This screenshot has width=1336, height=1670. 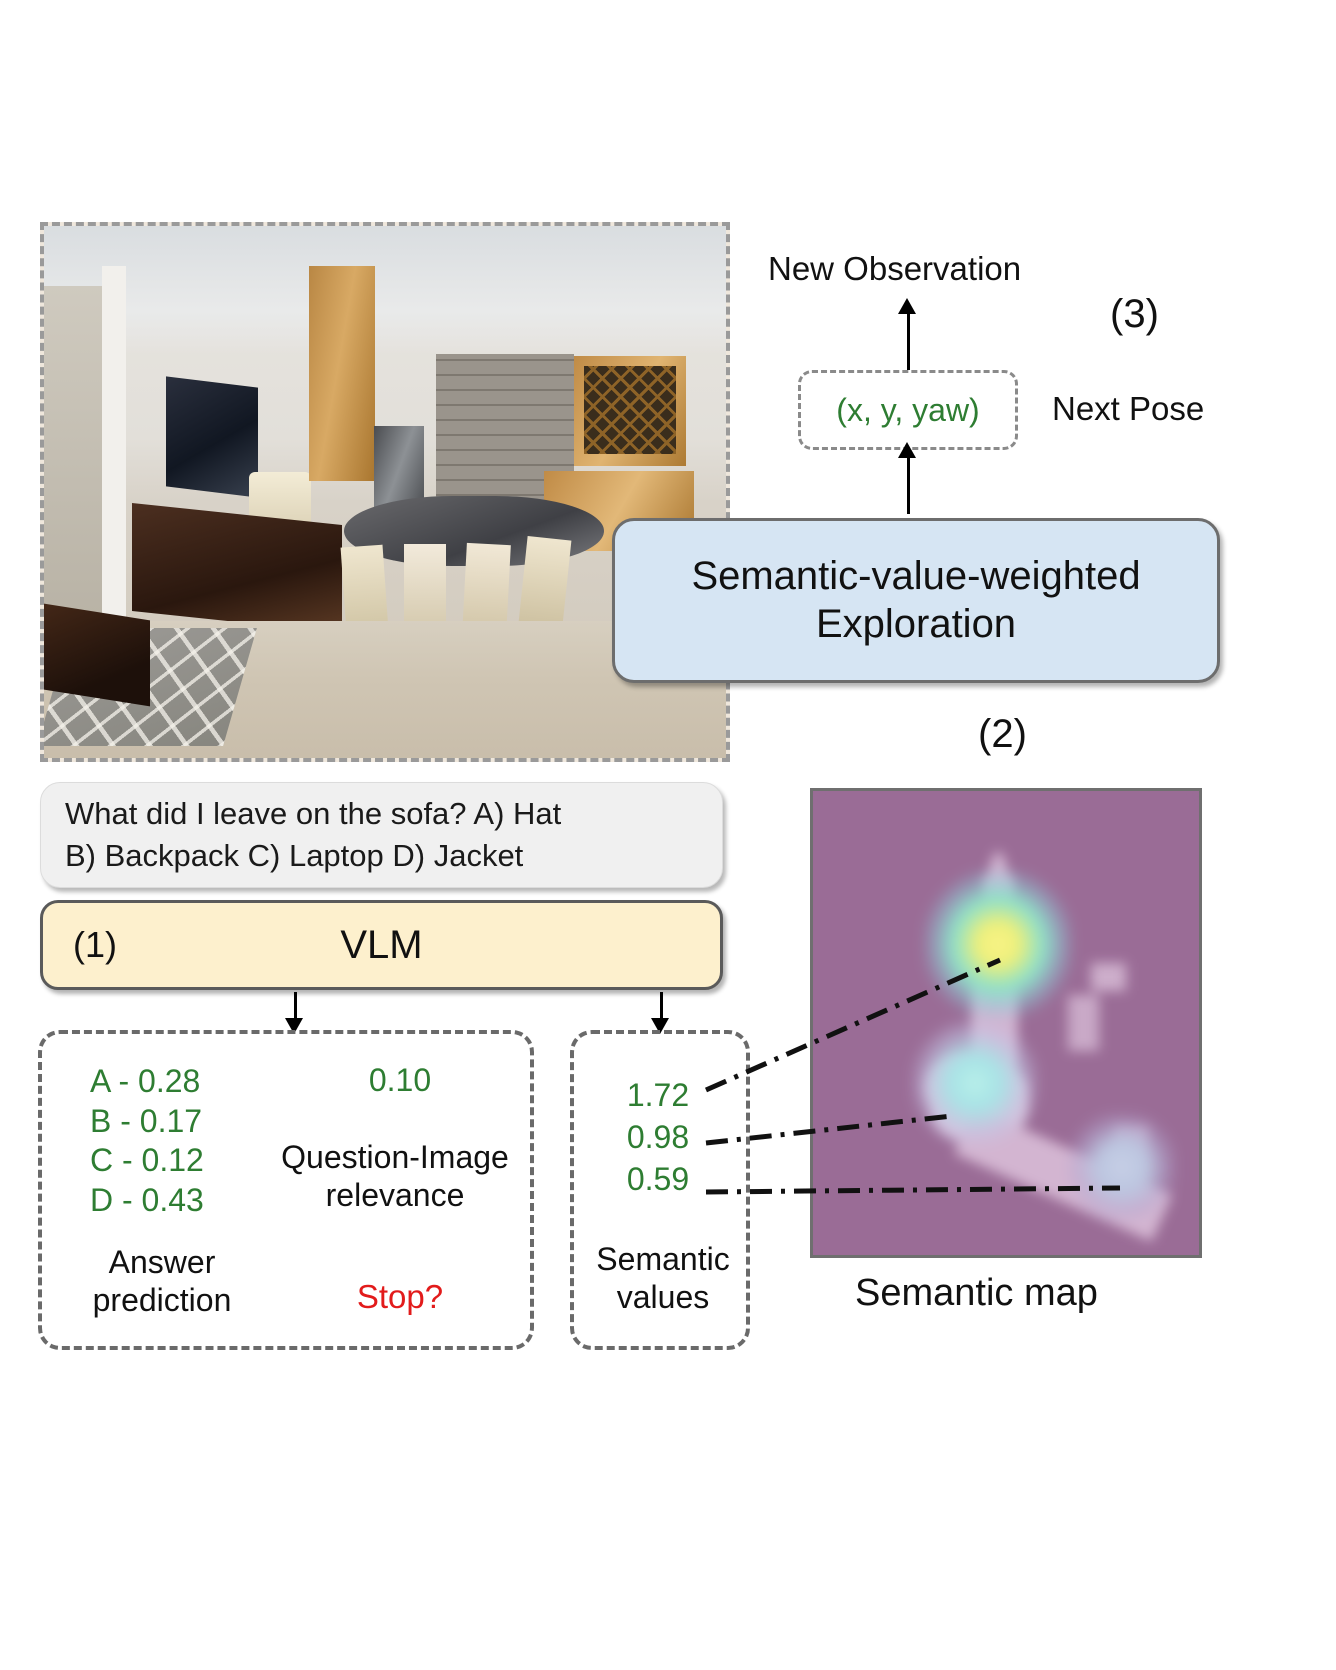 I want to click on semantic-map-label: Semantic map, so click(x=976, y=1293).